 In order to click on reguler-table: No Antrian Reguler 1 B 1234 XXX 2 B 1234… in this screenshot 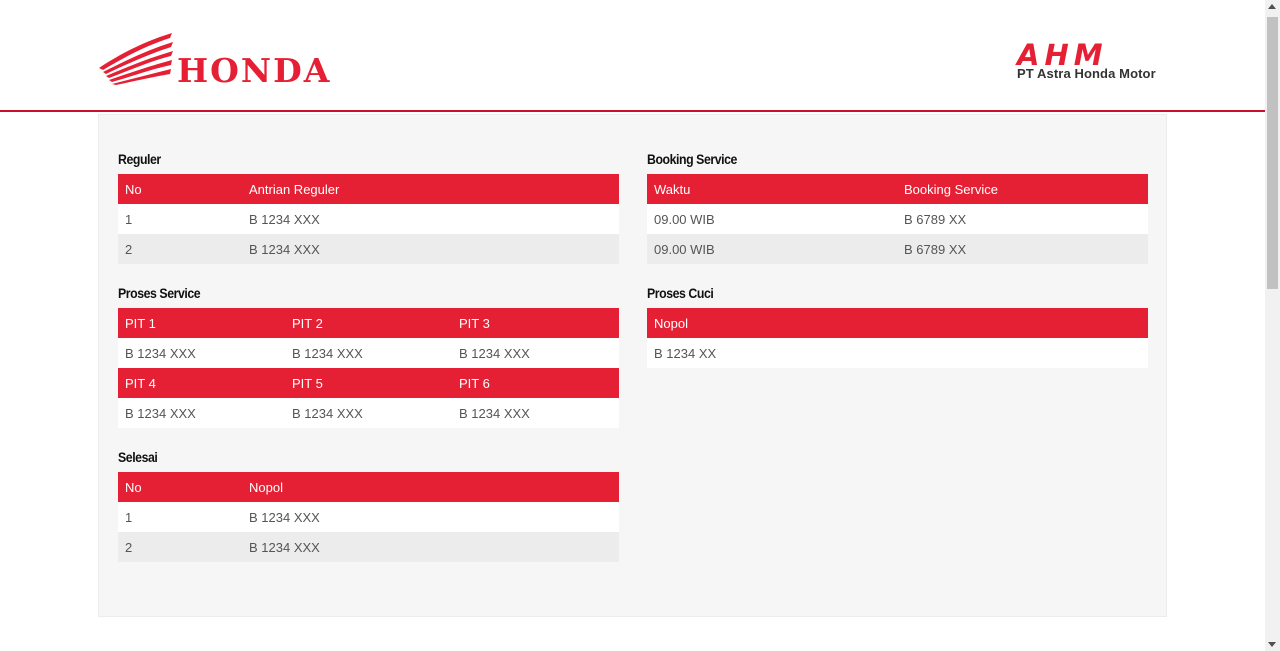, I will do `click(368, 219)`.